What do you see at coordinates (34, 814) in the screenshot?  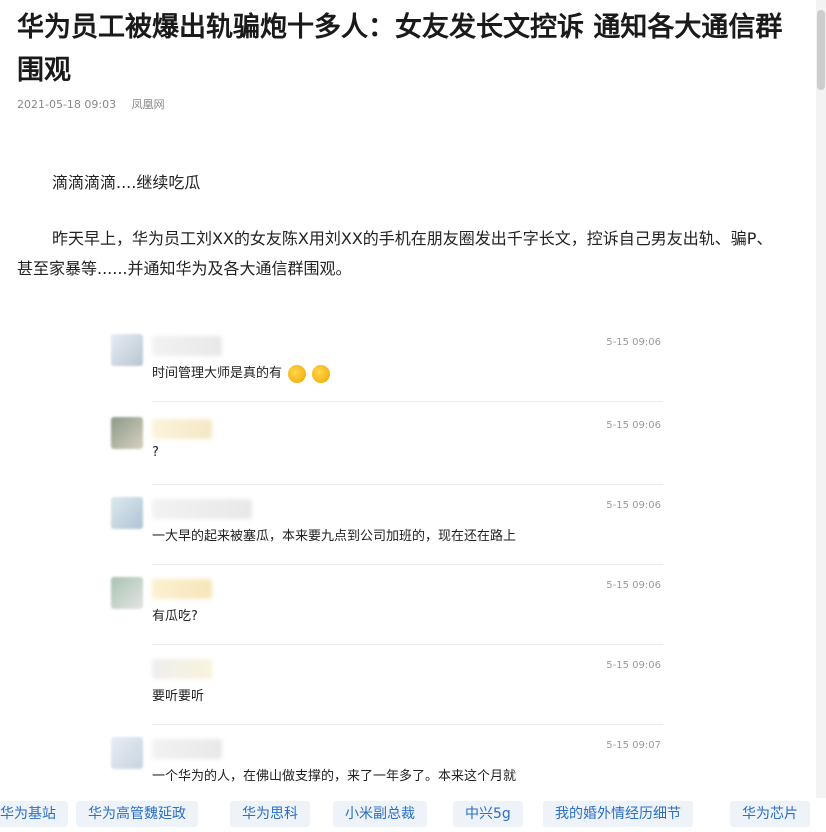 I see `tag-link: 华为基站` at bounding box center [34, 814].